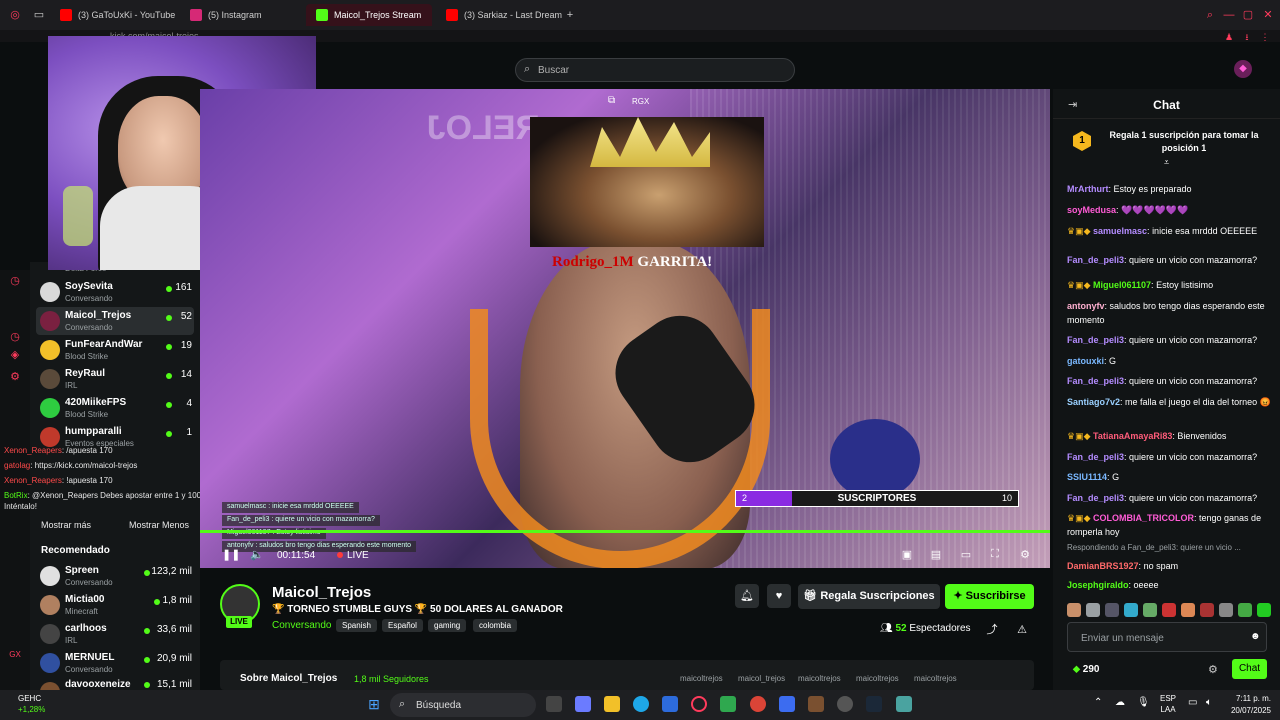 Image resolution: width=1280 pixels, height=720 pixels. Describe the element at coordinates (1132, 436) in the screenshot. I see `chat-username: TatianaAmayaRi83` at that location.